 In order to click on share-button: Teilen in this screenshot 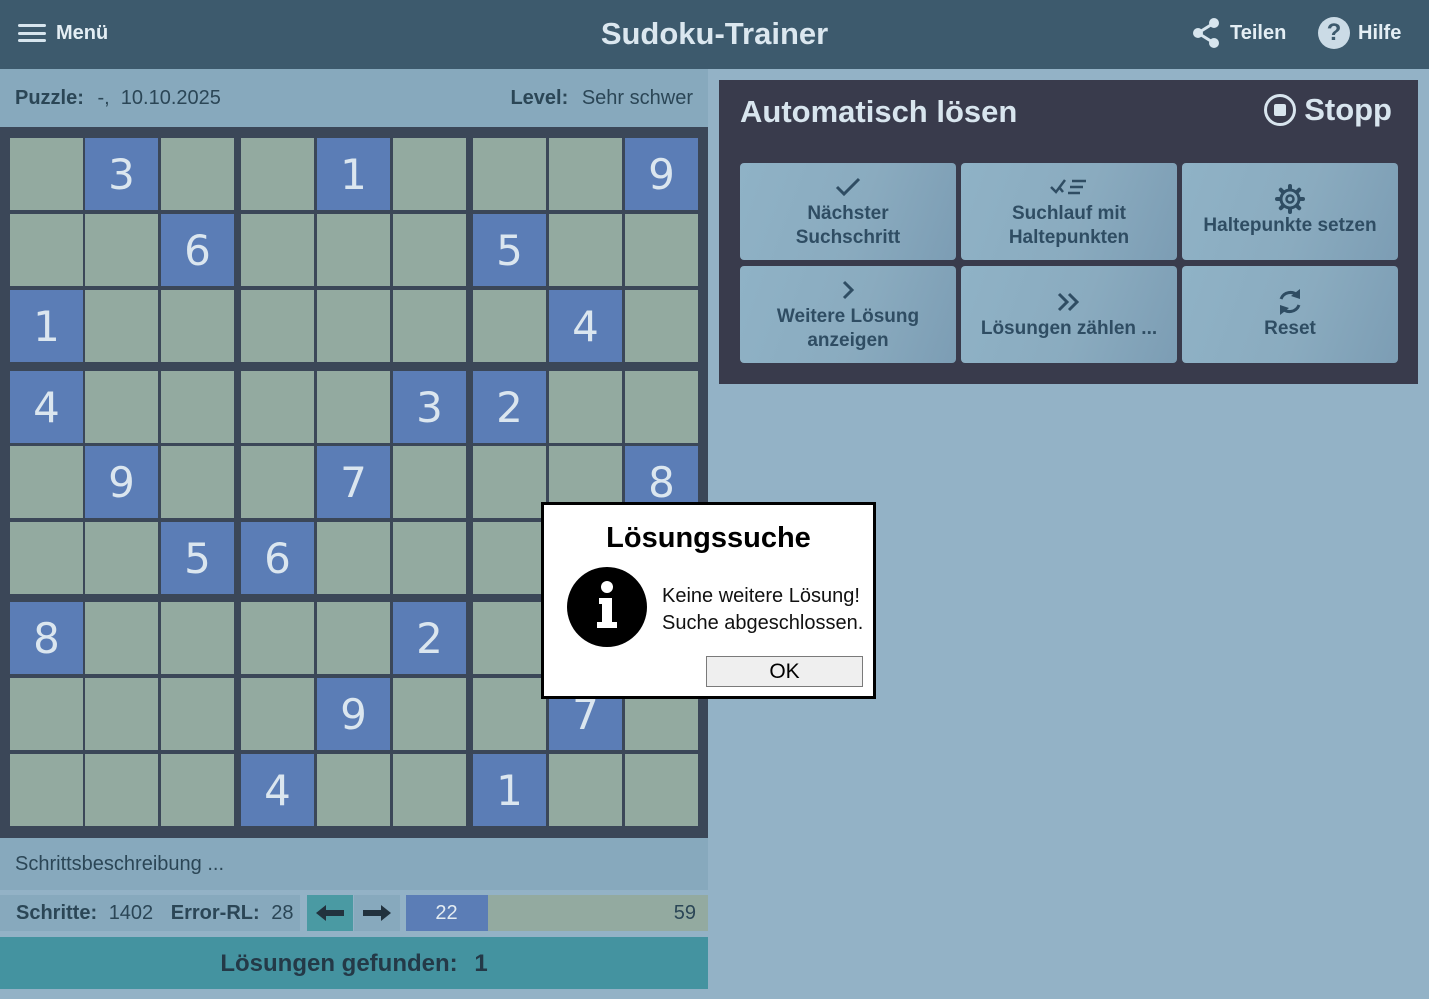, I will do `click(1238, 33)`.